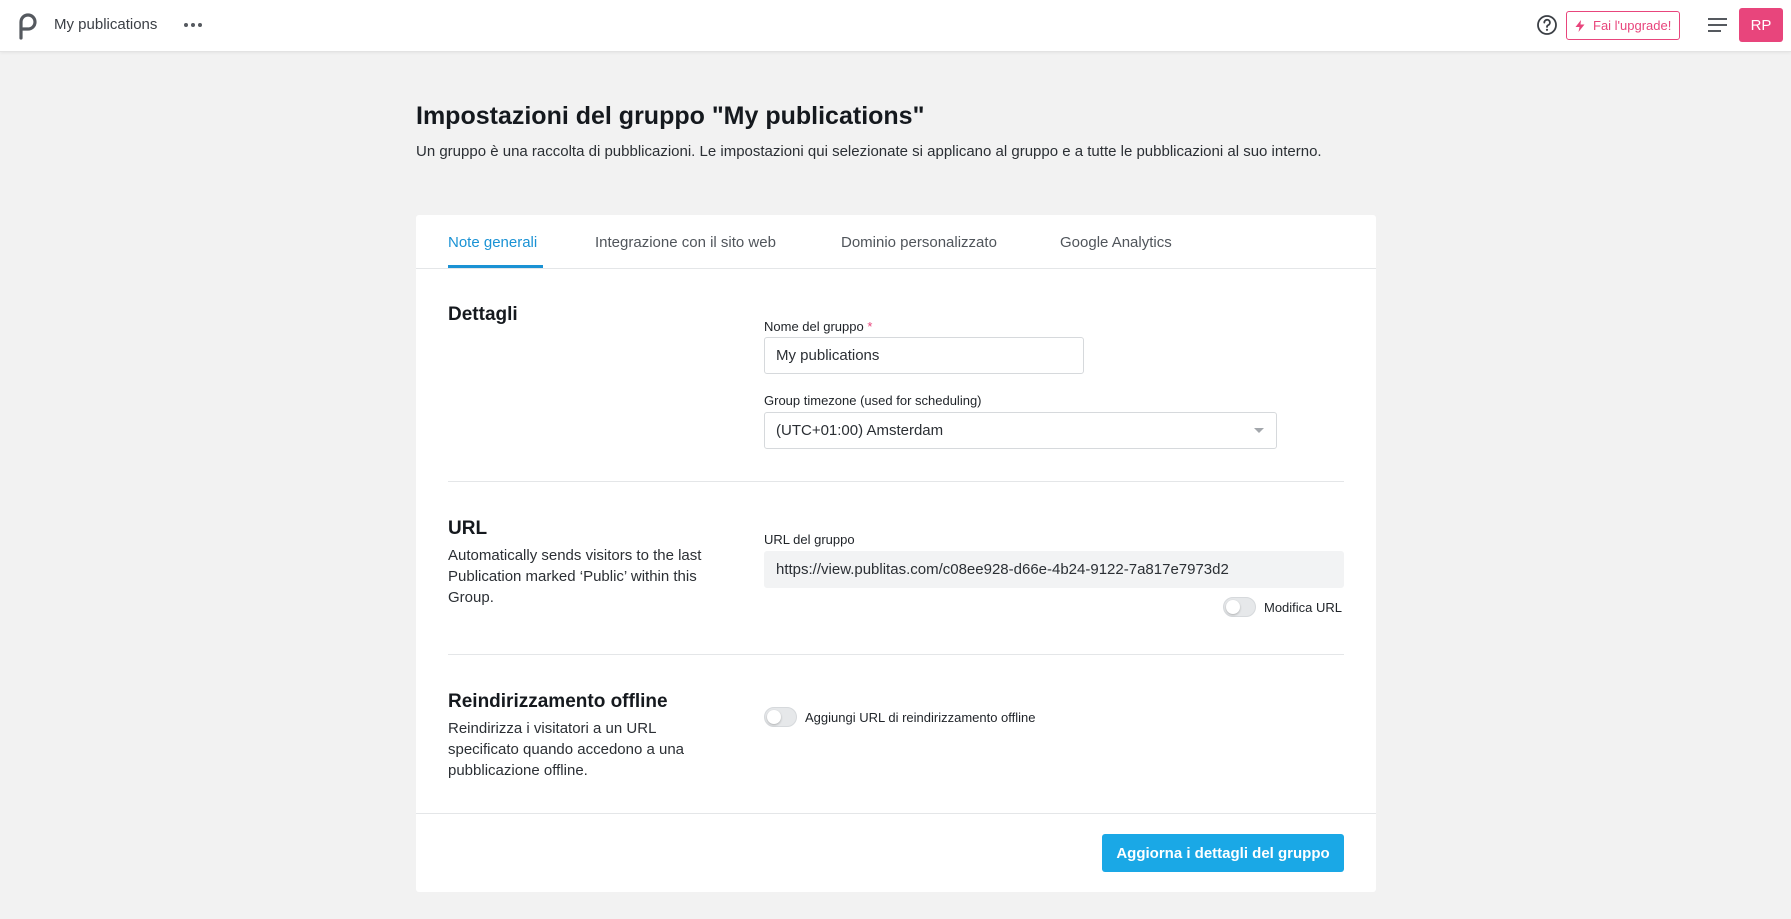 Image resolution: width=1791 pixels, height=919 pixels. What do you see at coordinates (1580, 25) in the screenshot?
I see `lightning-icon` at bounding box center [1580, 25].